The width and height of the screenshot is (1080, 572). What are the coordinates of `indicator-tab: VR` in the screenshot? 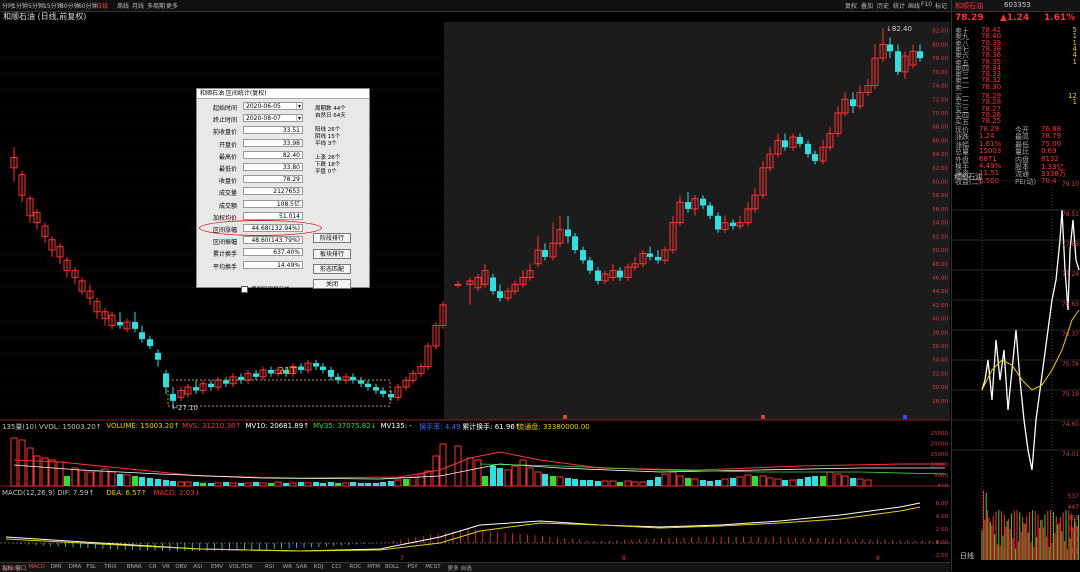 It's located at (166, 567).